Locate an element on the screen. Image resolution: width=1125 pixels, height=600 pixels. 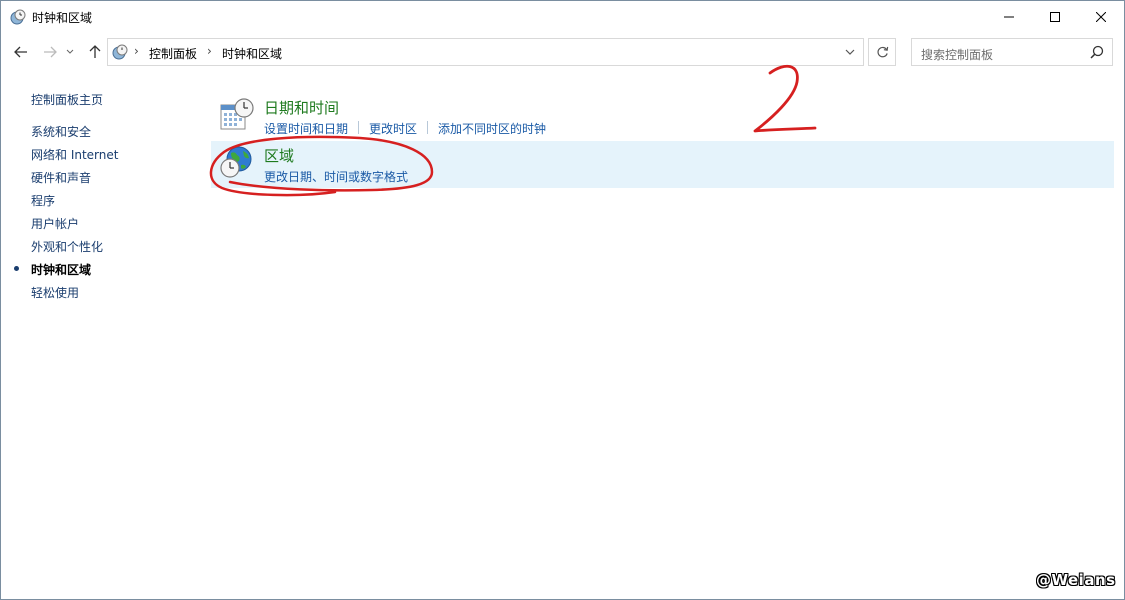
calendar-clock-icon is located at coordinates (237, 115).